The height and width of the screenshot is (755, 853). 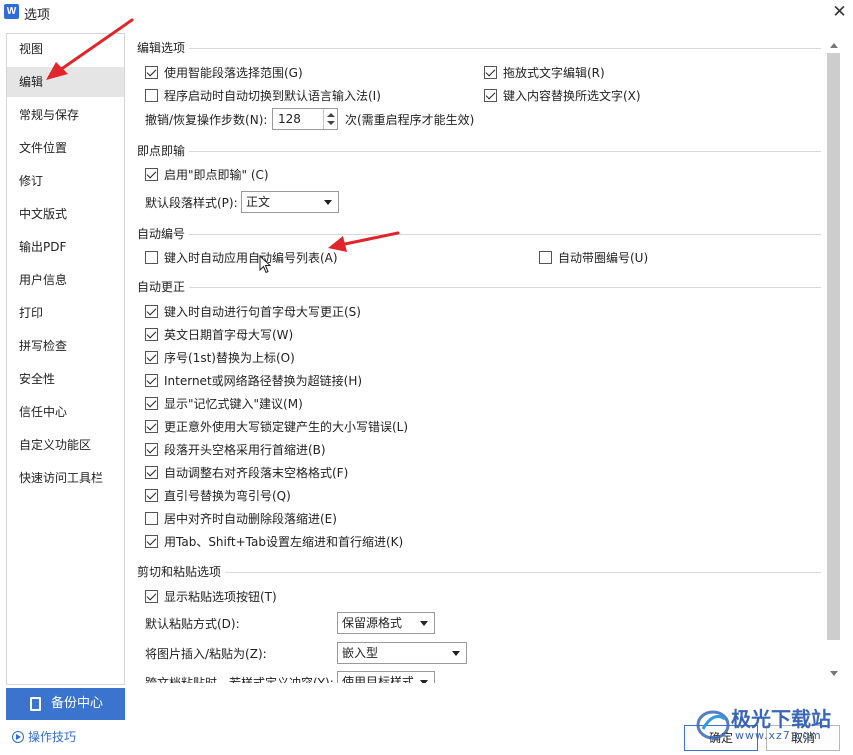 What do you see at coordinates (35, 704) in the screenshot?
I see `backup-icon` at bounding box center [35, 704].